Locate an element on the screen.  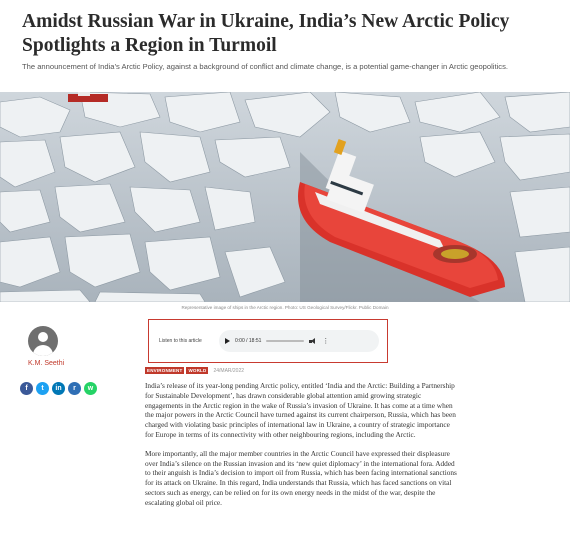
more-options-icon: ⋮ is located at coordinates (325, 341).